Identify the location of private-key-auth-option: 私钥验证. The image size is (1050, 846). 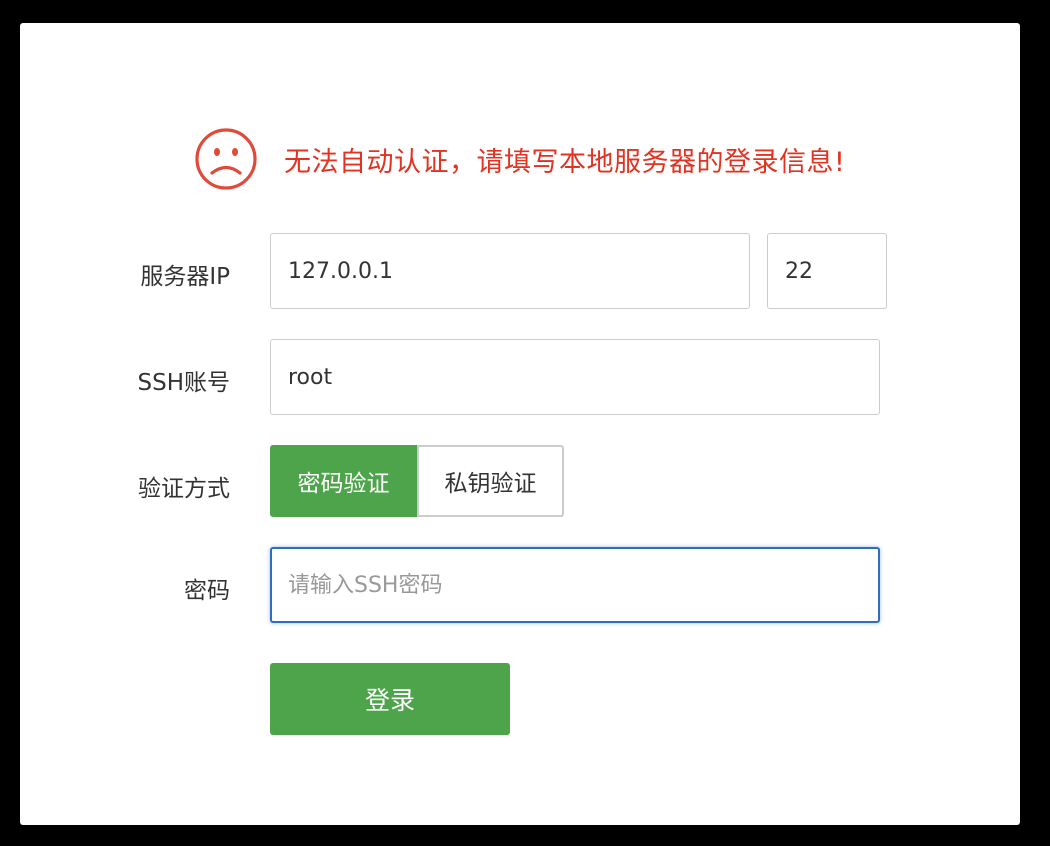
(490, 481).